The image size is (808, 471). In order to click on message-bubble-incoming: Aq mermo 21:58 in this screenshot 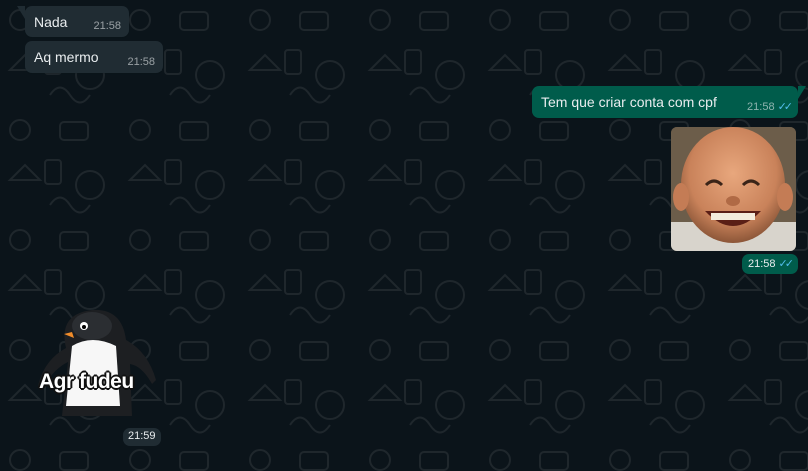, I will do `click(94, 57)`.